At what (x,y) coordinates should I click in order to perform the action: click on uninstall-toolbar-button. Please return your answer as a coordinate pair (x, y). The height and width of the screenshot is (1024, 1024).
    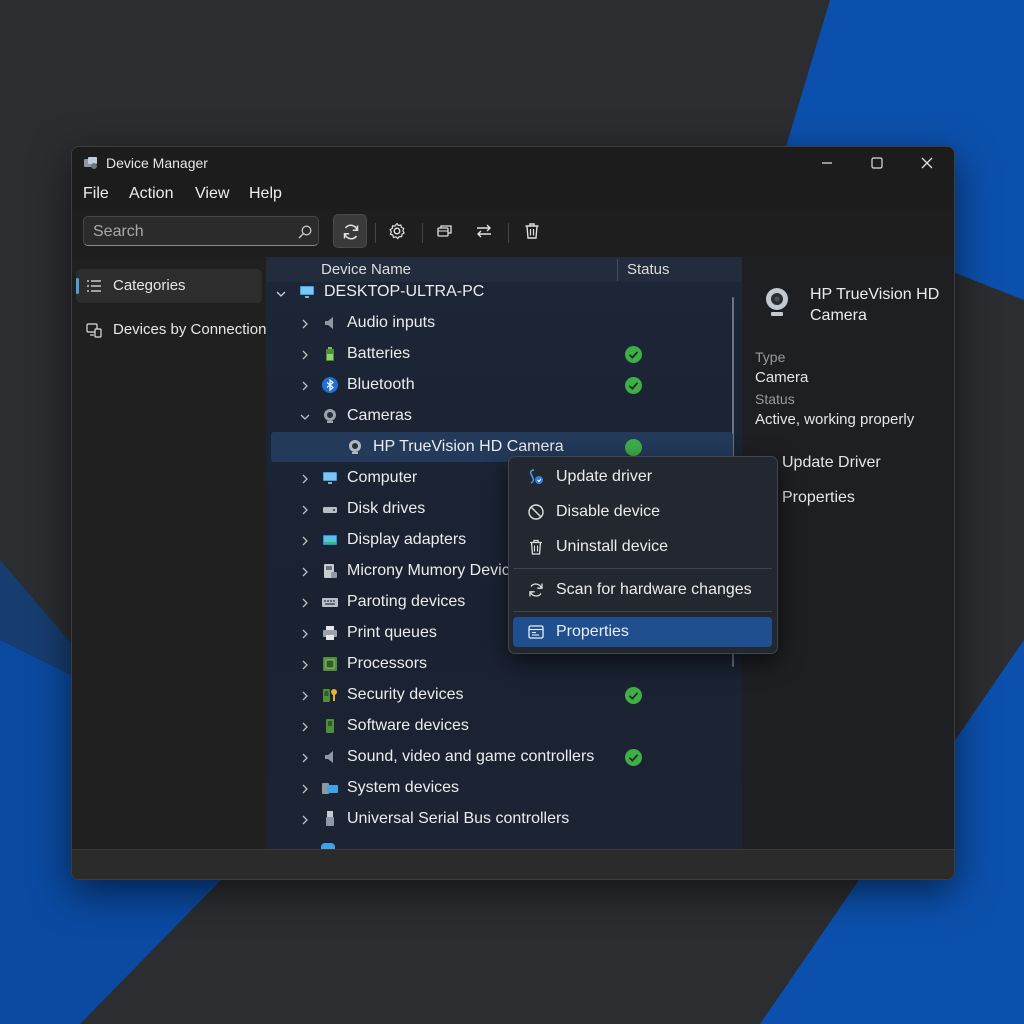
    Looking at the image, I should click on (532, 231).